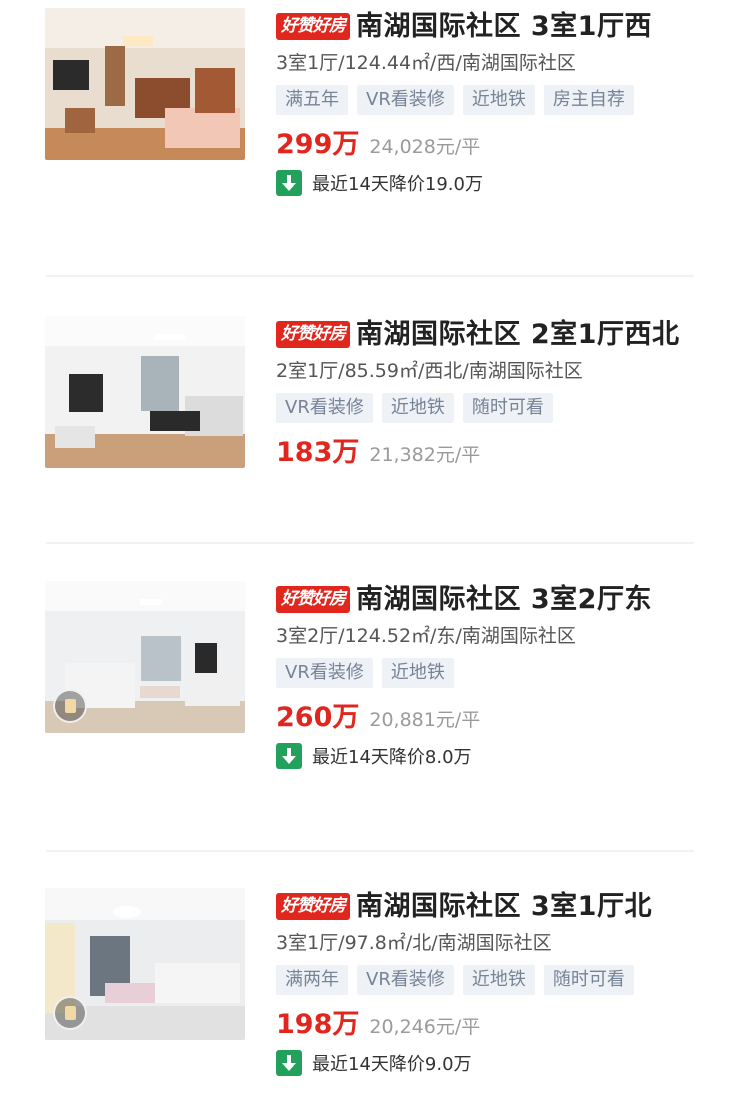  I want to click on tag-list: 满两年 VR看装修 近地铁 随时可看, so click(486, 980).